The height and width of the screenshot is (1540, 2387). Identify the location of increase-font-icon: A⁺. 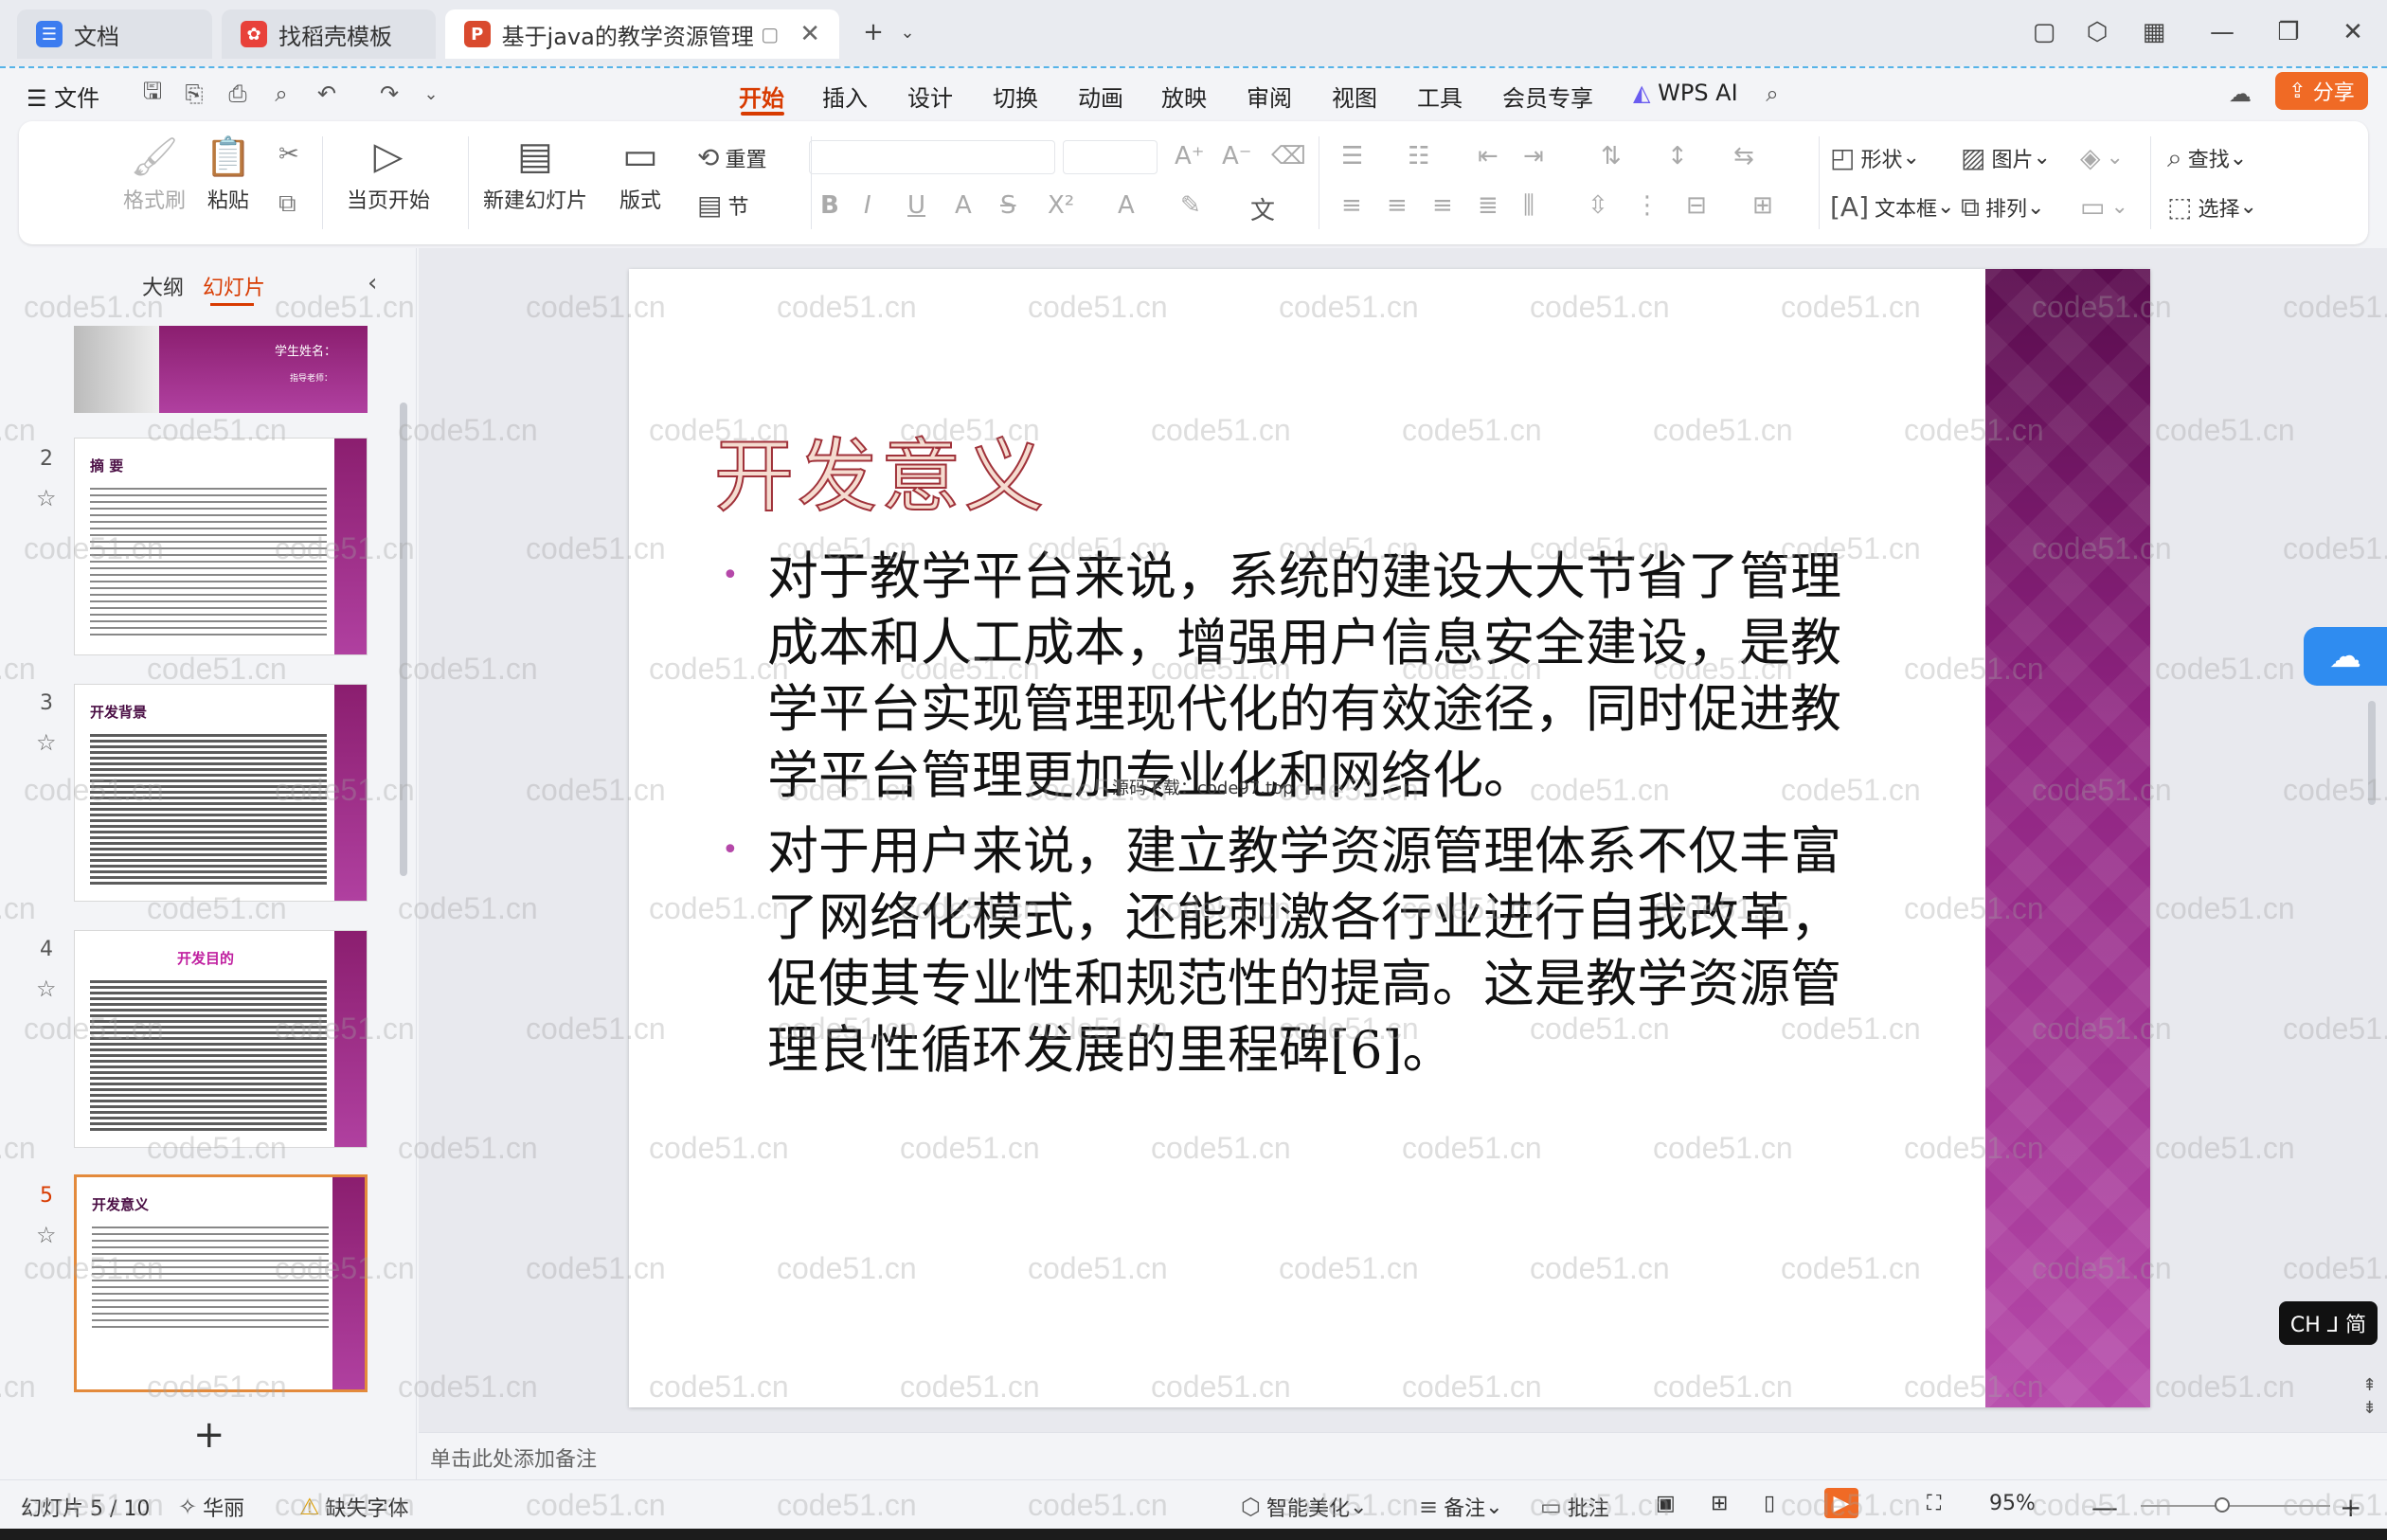
(1190, 156).